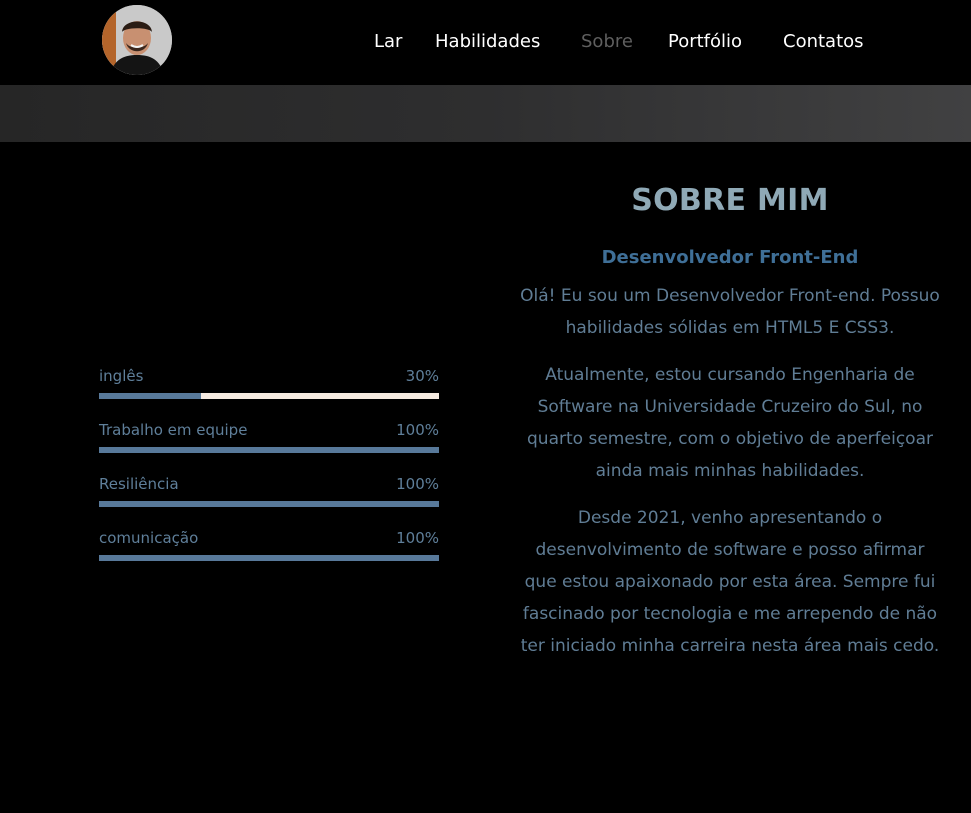 The width and height of the screenshot is (971, 813). Describe the element at coordinates (607, 42) in the screenshot. I see `nav-link-sobre: Sobre` at that location.